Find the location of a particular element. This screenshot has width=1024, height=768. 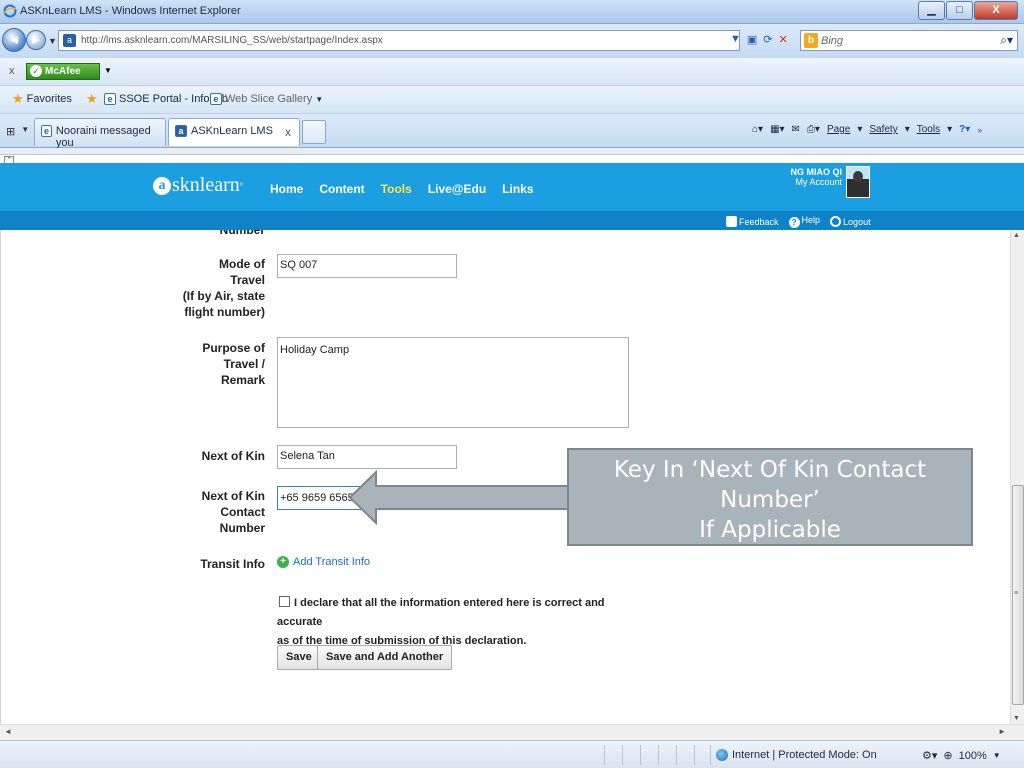

callout-line: Key In ‘Next Of Kin Contact is located at coordinates (770, 470).